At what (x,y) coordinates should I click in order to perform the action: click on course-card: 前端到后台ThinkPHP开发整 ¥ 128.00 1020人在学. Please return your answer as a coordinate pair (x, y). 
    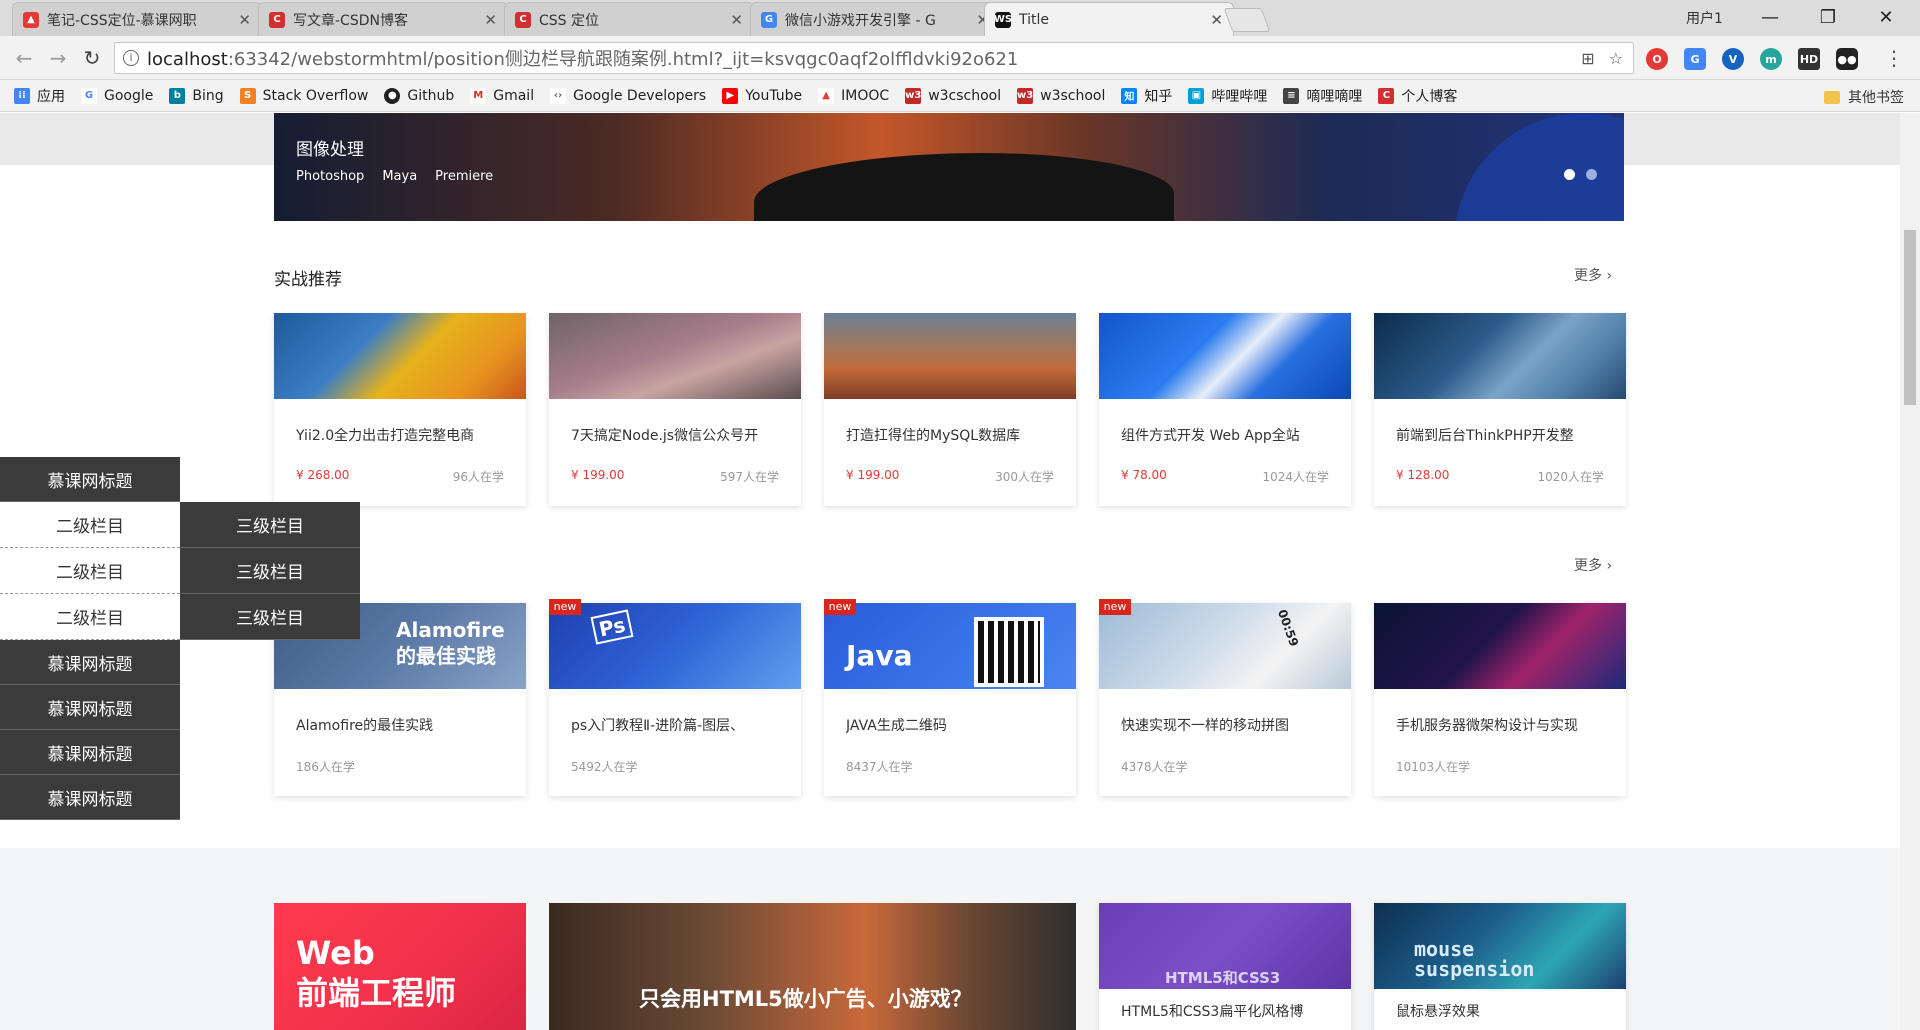
    Looking at the image, I should click on (1500, 409).